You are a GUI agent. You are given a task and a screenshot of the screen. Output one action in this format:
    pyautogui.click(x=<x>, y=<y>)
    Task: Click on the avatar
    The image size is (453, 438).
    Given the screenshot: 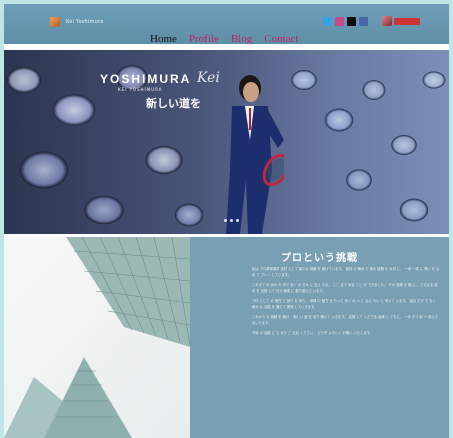 What is the action you would take?
    pyautogui.click(x=387, y=21)
    